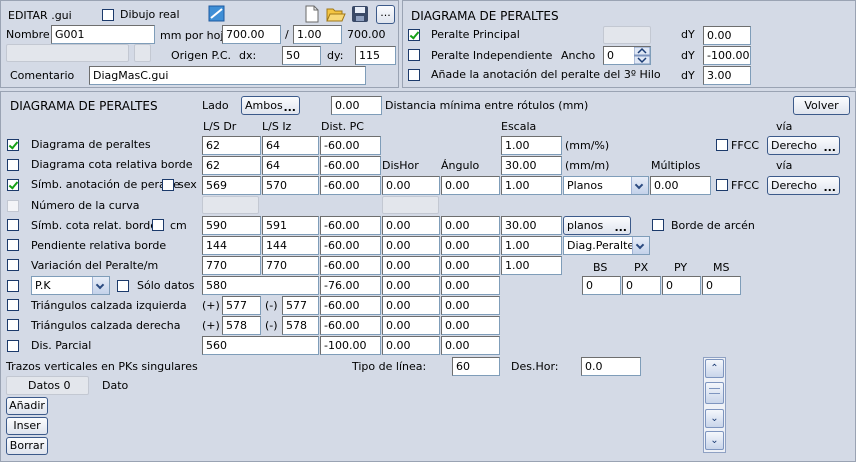  What do you see at coordinates (300, 325) in the screenshot?
I see `row9-iz-field: 578` at bounding box center [300, 325].